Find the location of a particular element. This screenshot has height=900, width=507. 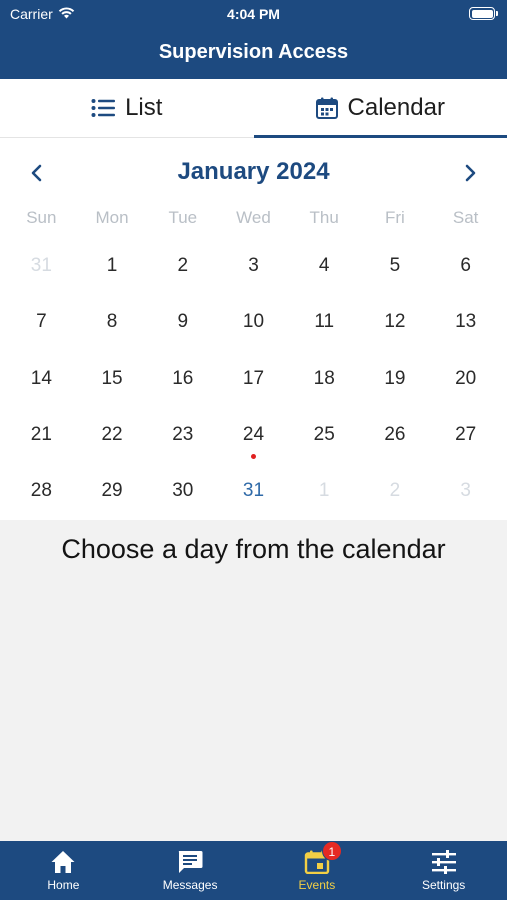

nav-home: Home is located at coordinates (63, 870).